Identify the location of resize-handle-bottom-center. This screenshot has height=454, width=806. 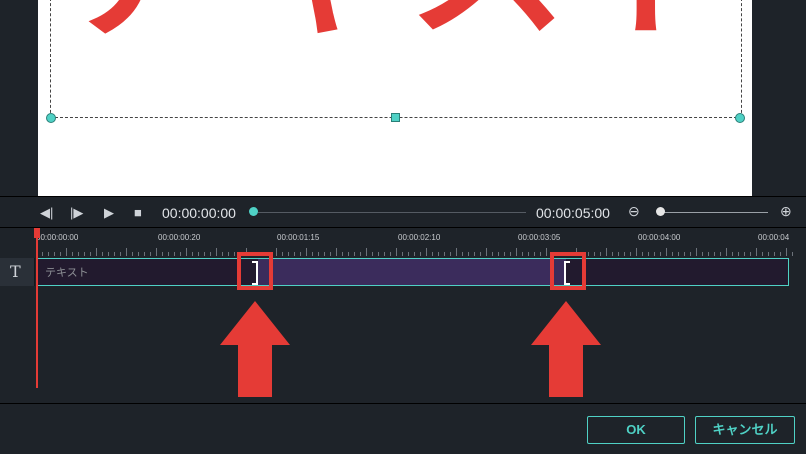
(395, 117).